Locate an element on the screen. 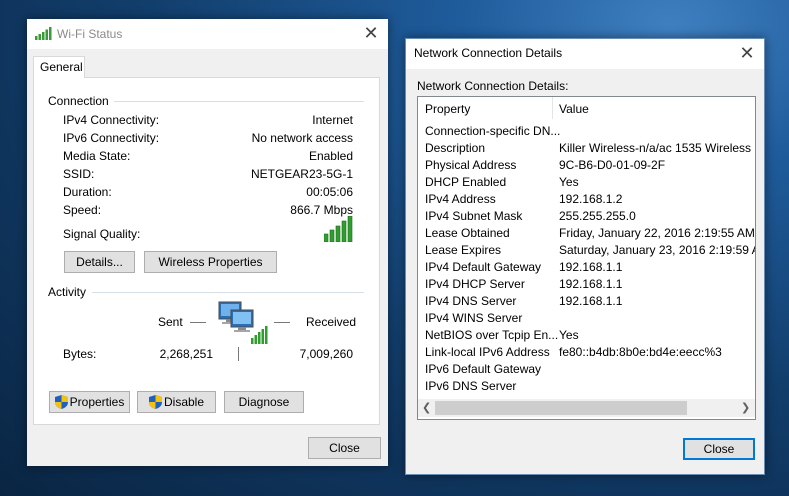 The width and height of the screenshot is (789, 496). details-close-button: Close is located at coordinates (719, 449).